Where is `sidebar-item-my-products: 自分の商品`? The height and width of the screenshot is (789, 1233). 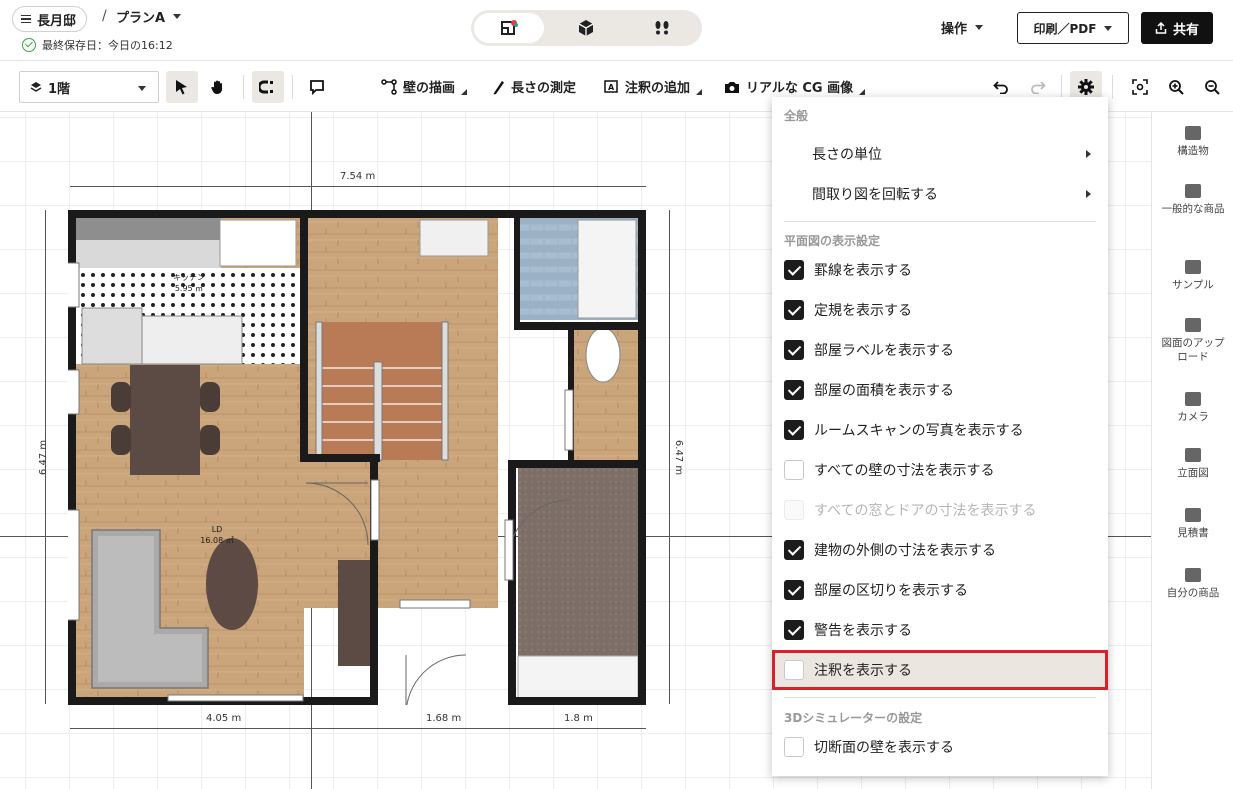
sidebar-item-my-products: 自分の商品 is located at coordinates (1192, 584).